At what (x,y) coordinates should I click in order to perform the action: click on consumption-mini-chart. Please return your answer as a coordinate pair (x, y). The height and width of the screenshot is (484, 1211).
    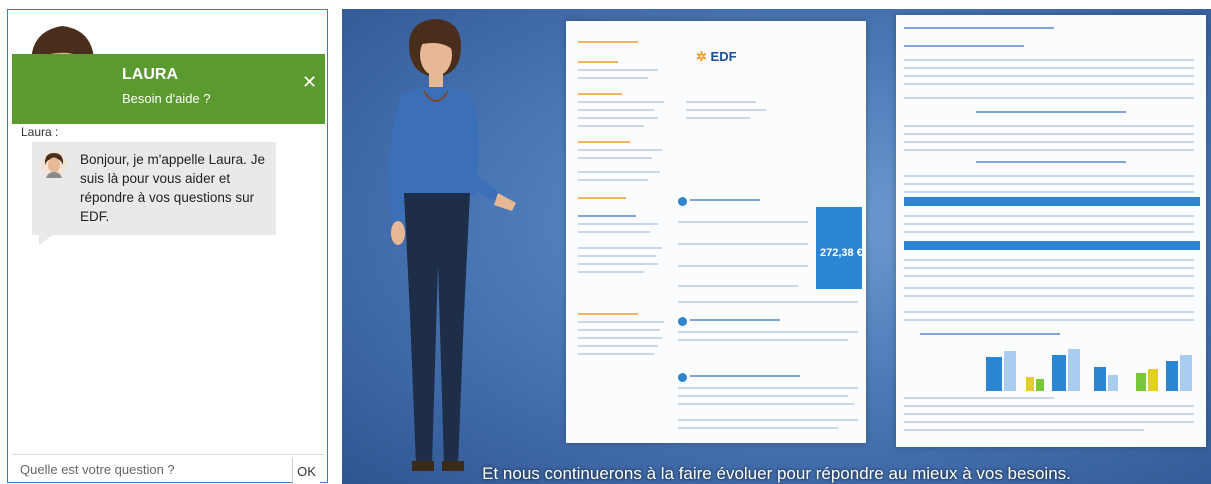
    Looking at the image, I should click on (1091, 368).